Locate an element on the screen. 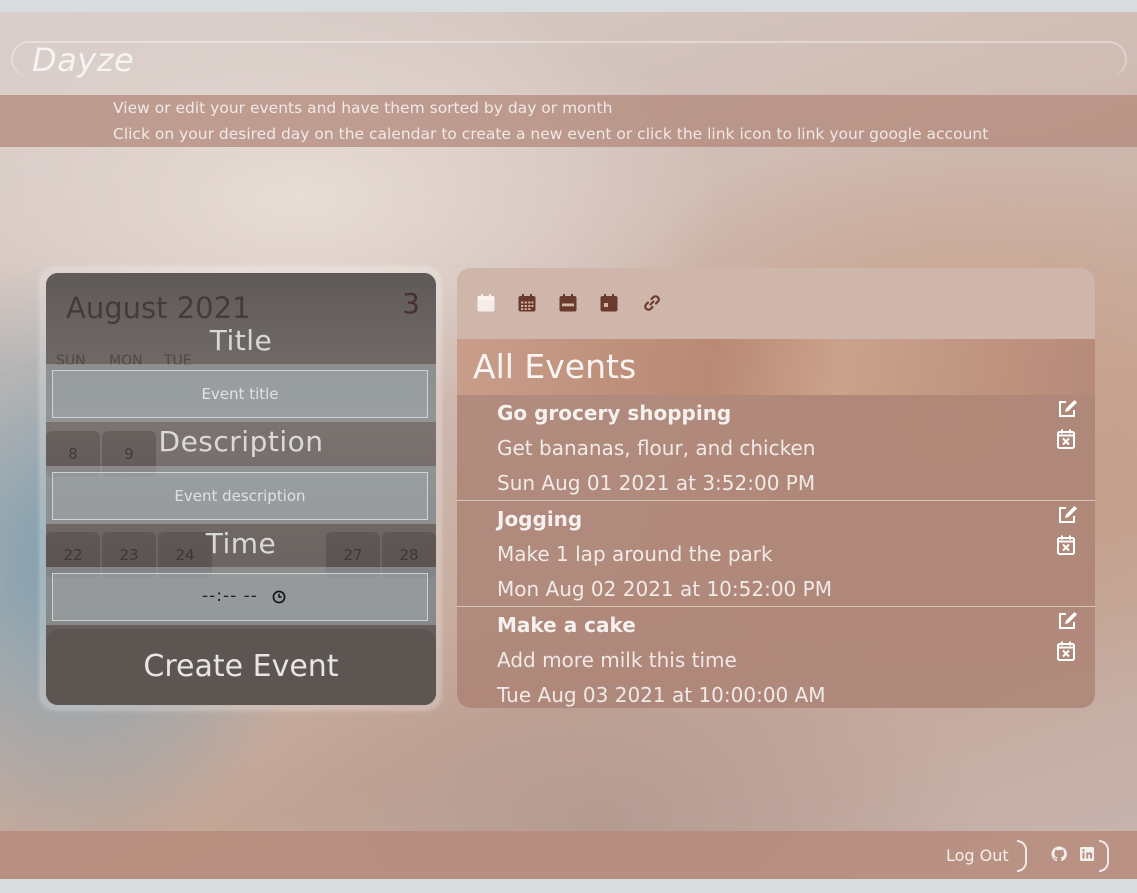  calendar-day-icon is located at coordinates (609, 303).